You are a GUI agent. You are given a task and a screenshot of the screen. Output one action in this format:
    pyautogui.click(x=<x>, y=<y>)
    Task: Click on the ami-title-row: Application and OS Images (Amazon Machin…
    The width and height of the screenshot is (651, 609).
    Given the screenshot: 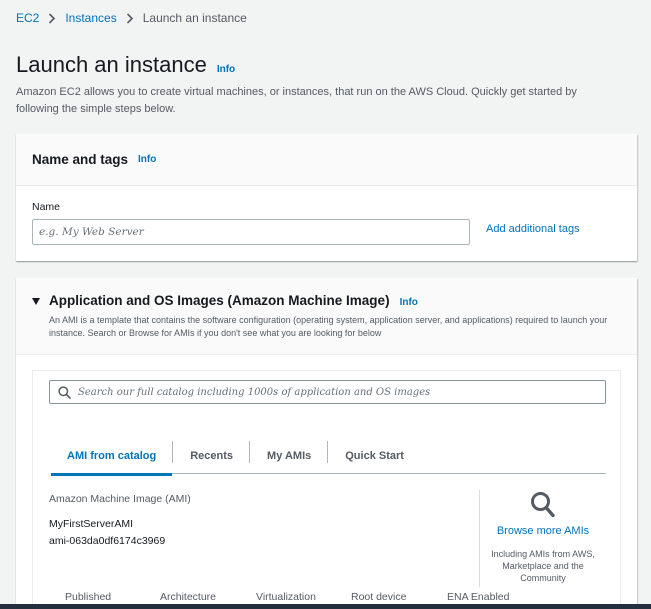 What is the action you would take?
    pyautogui.click(x=233, y=300)
    